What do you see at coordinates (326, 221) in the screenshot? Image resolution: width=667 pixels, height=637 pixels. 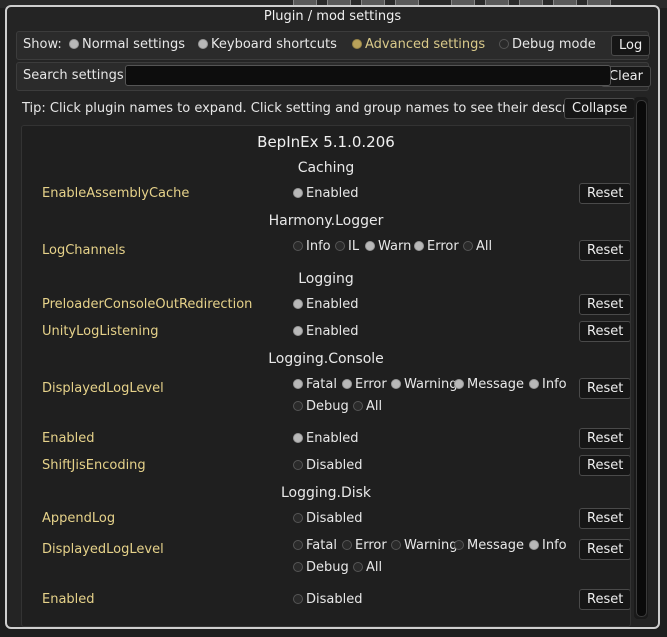 I see `group-header-harmony: Harmony.Logger` at bounding box center [326, 221].